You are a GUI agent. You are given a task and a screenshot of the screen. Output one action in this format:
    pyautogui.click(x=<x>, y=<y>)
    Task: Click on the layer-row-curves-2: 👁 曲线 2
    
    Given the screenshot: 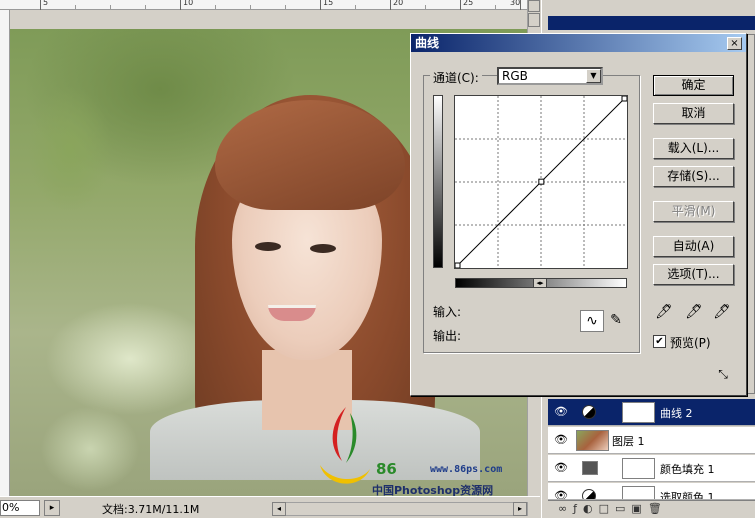 What is the action you would take?
    pyautogui.click(x=651, y=412)
    